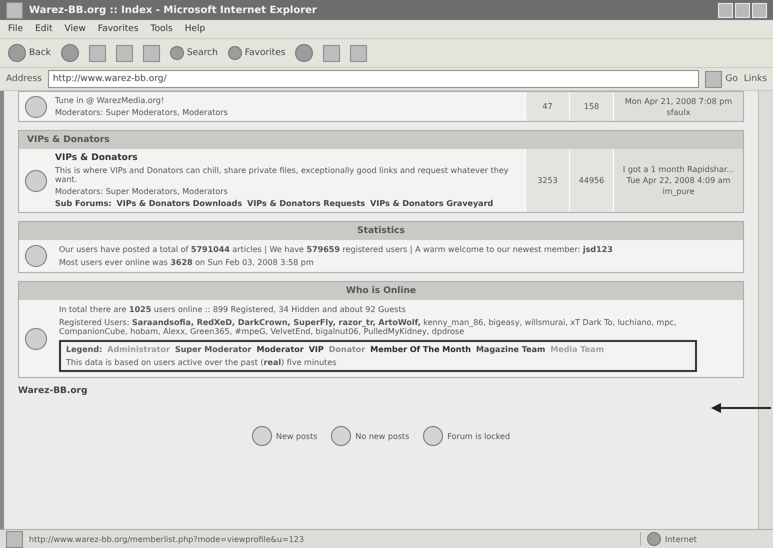 This screenshot has height=548, width=773. What do you see at coordinates (381, 231) in the screenshot?
I see `statistics-header: Statistics` at bounding box center [381, 231].